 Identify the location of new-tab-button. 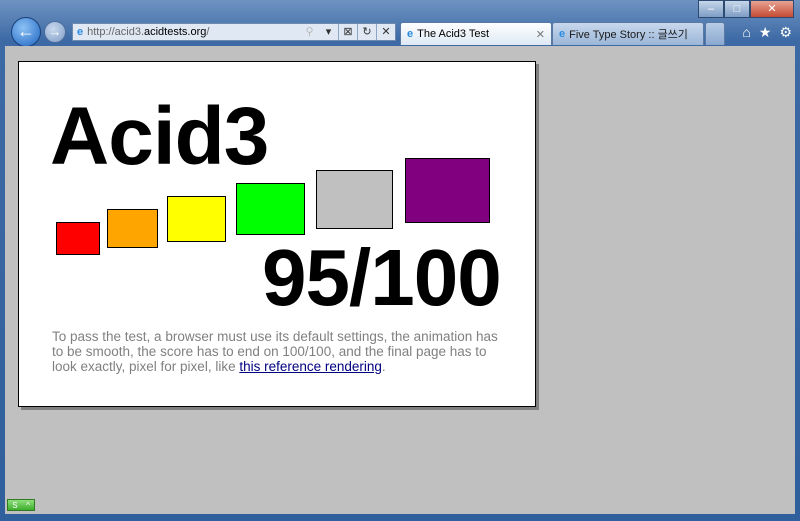
(715, 33).